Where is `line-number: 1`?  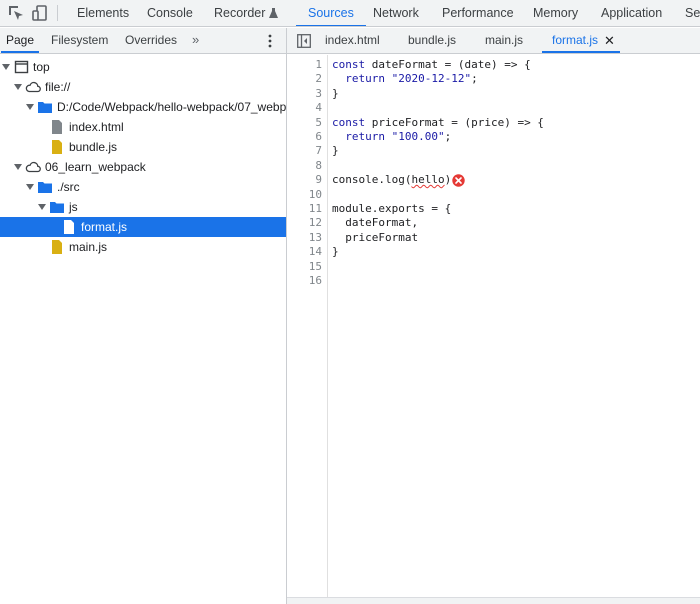
line-number: 1 is located at coordinates (307, 65).